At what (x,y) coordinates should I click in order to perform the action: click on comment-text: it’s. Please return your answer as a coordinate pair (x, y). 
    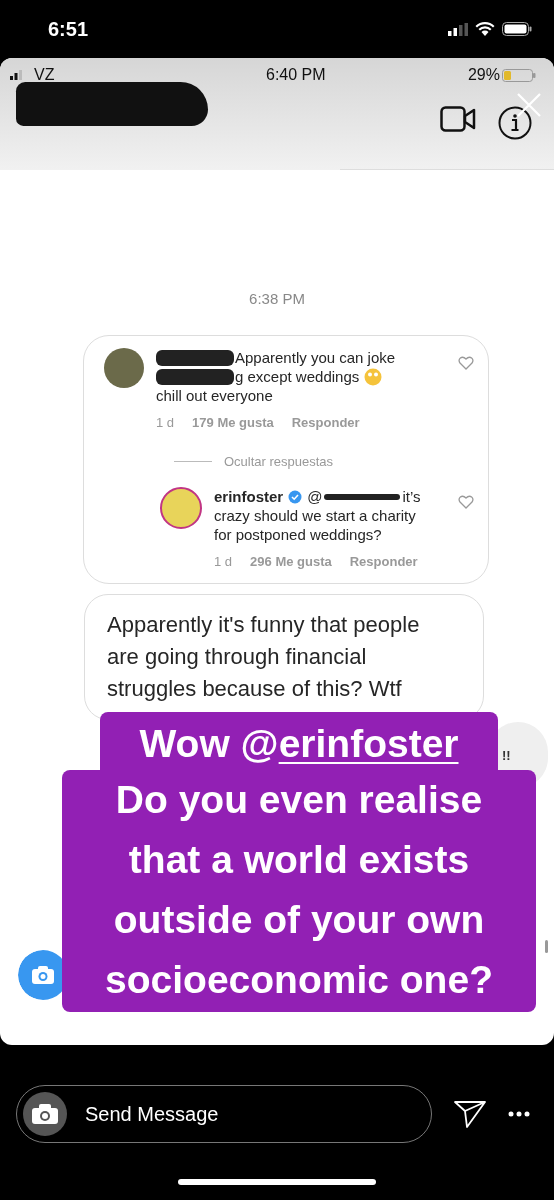
    Looking at the image, I should click on (411, 496).